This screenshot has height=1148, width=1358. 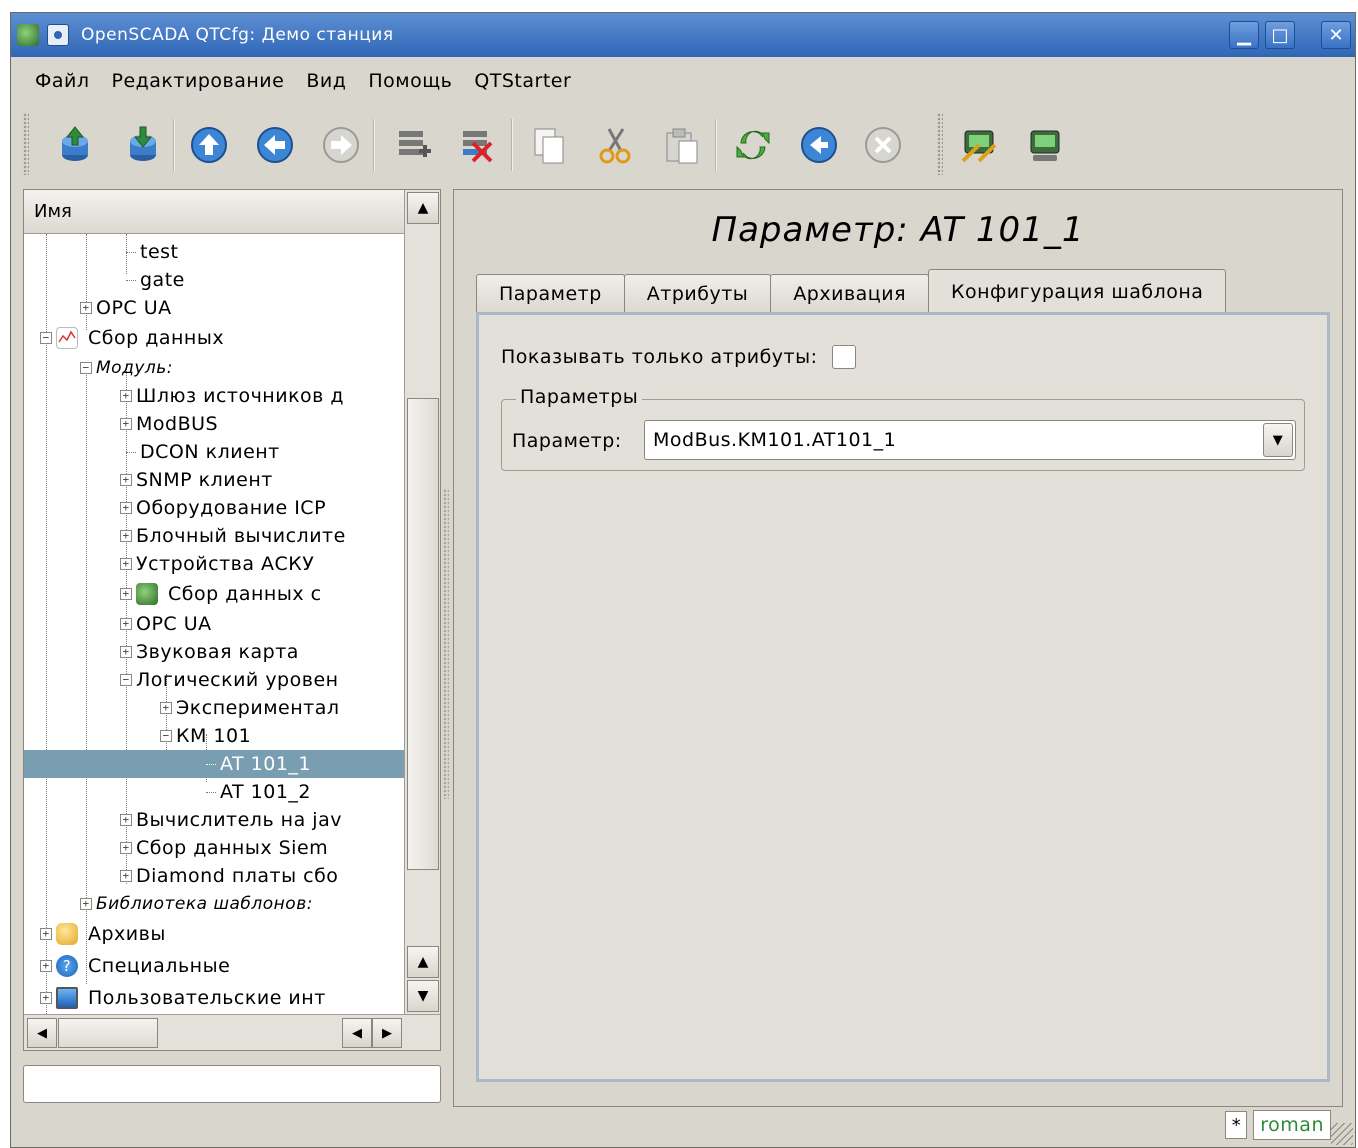 I want to click on tree-item: + Пользовательские инт, so click(x=183, y=998).